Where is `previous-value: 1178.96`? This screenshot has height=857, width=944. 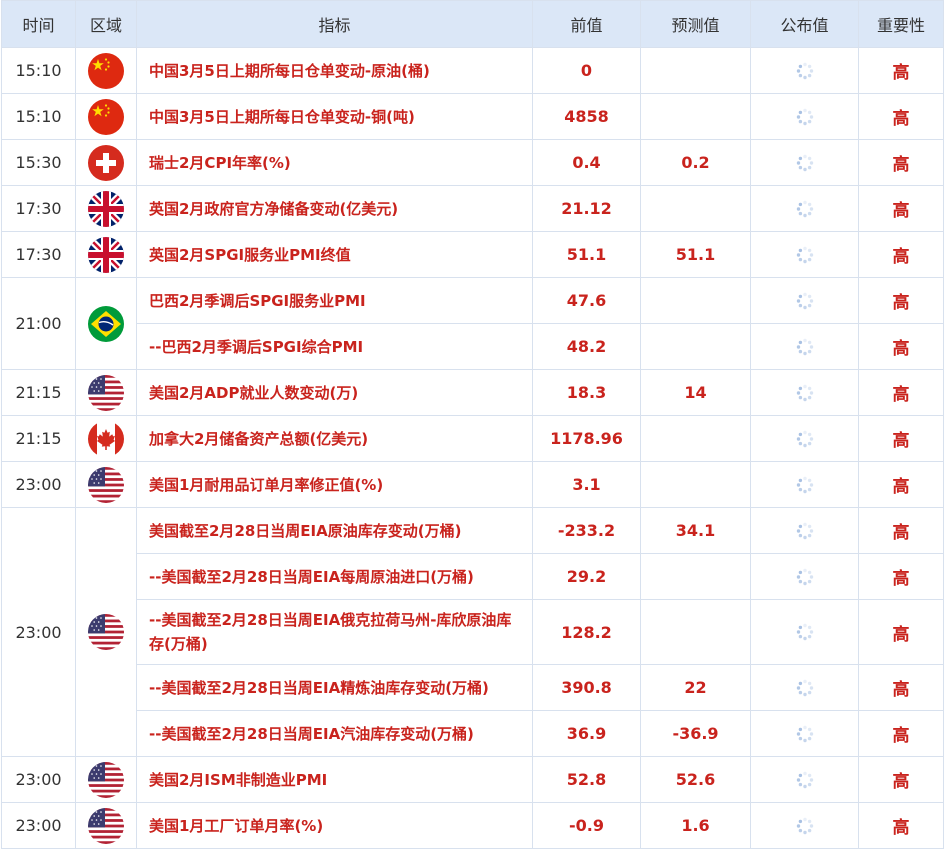
previous-value: 1178.96 is located at coordinates (586, 438).